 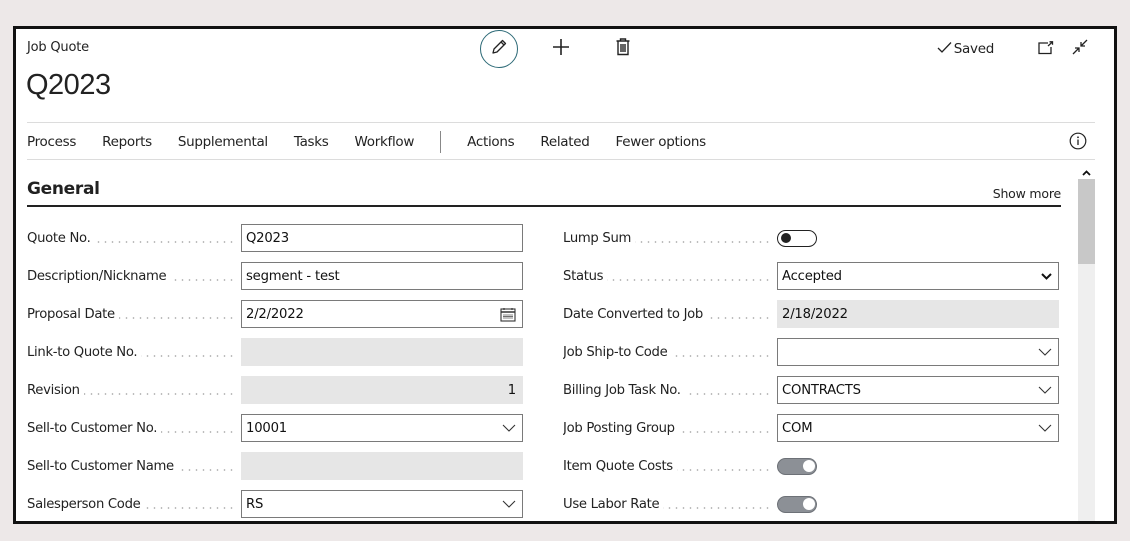 I want to click on field-label: Link-to Quote No., so click(x=134, y=352).